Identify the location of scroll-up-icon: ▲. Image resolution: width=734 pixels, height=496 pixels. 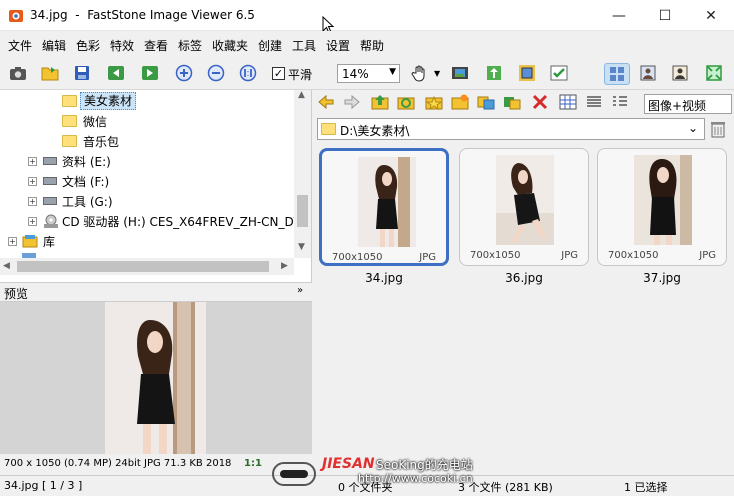
(301, 95).